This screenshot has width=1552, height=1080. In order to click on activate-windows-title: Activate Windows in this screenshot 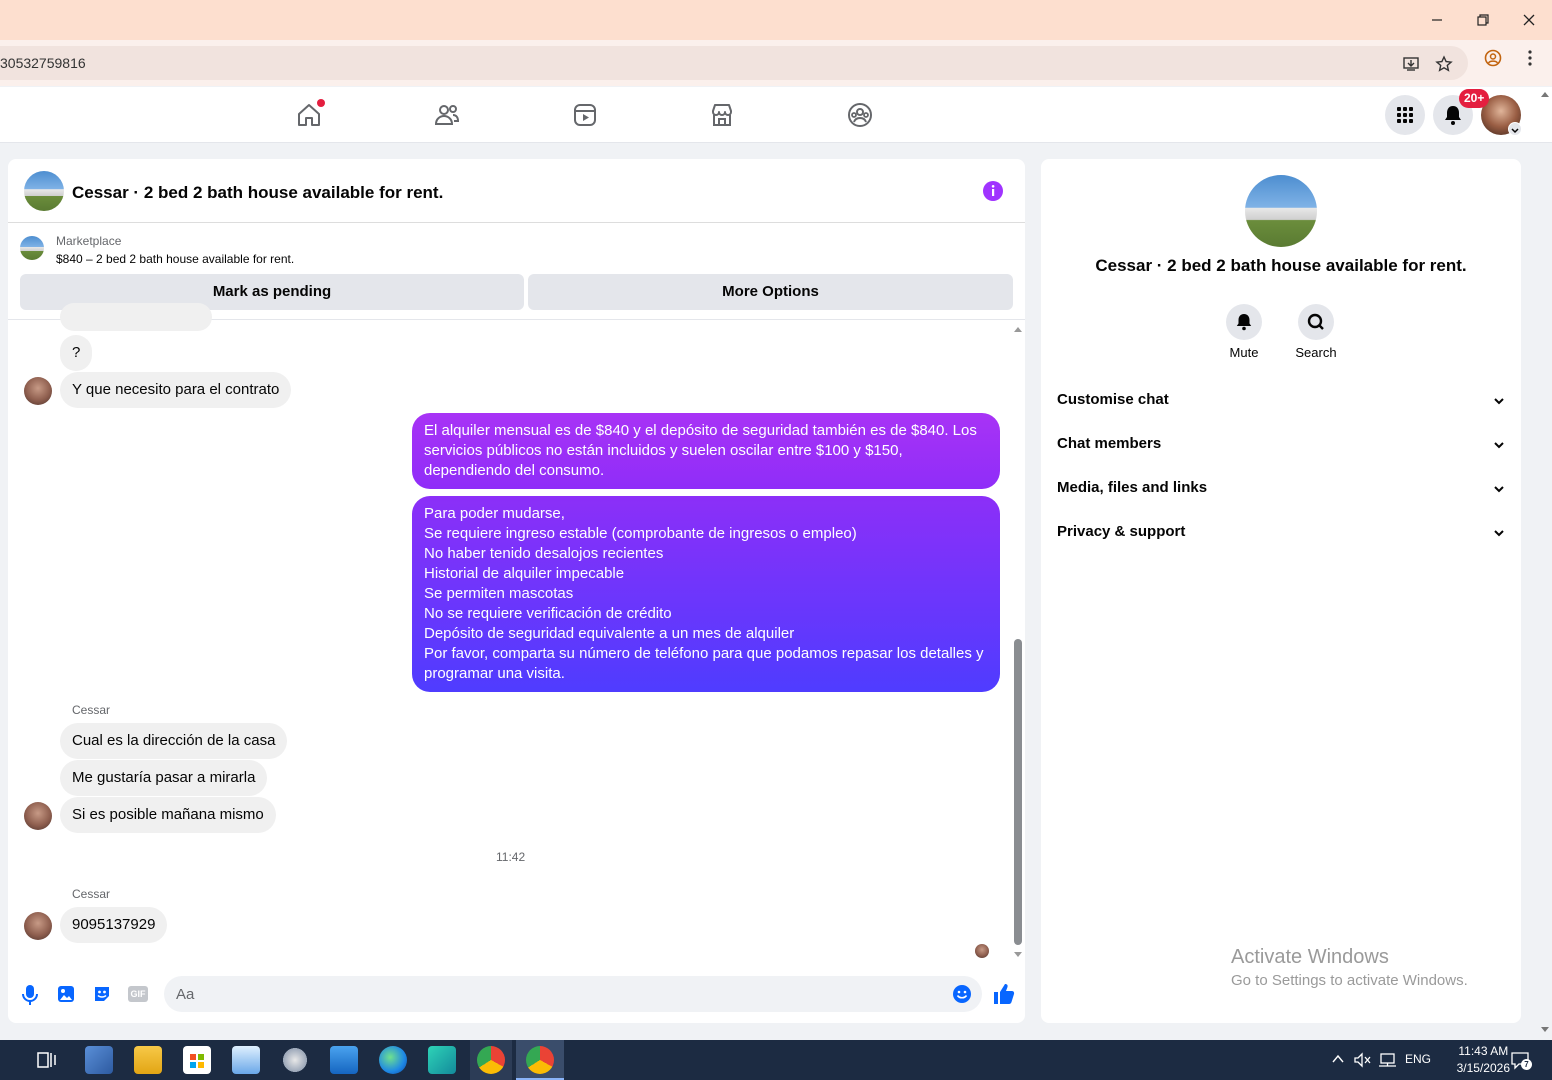, I will do `click(1310, 957)`.